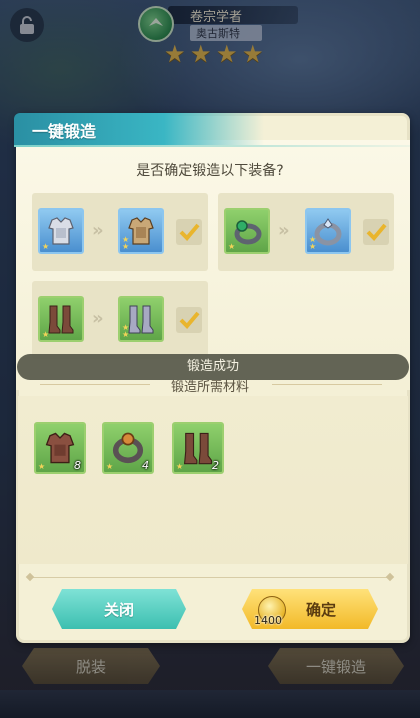  I want to click on material-count: 4, so click(145, 465).